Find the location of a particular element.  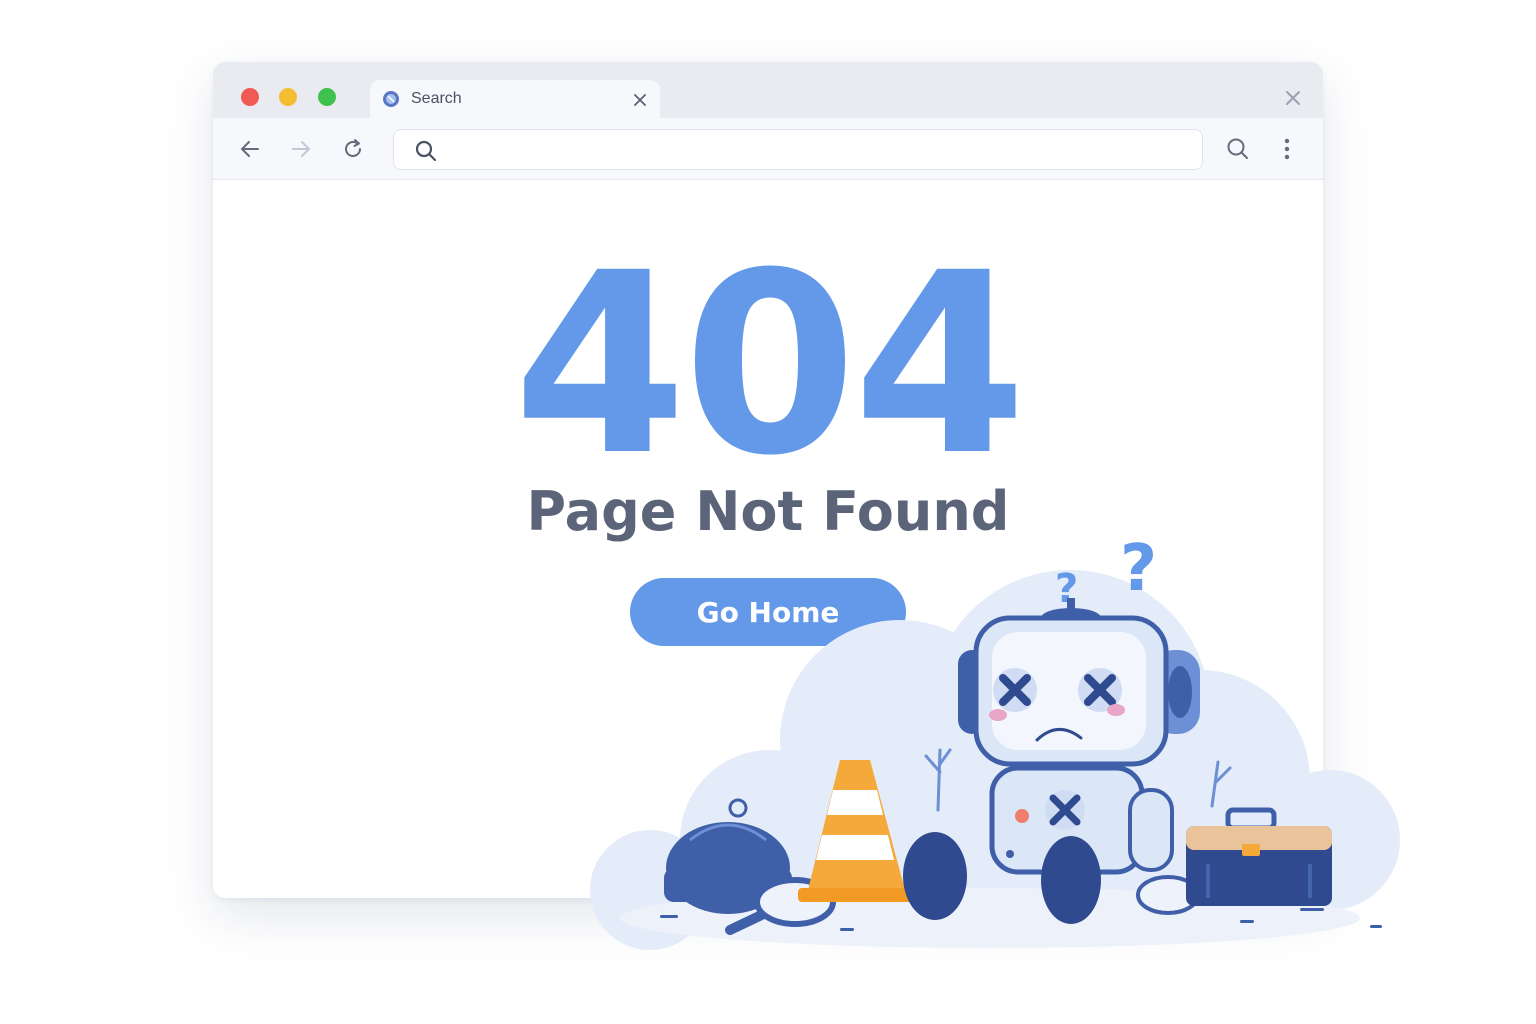

arrow-right-icon is located at coordinates (301, 149).